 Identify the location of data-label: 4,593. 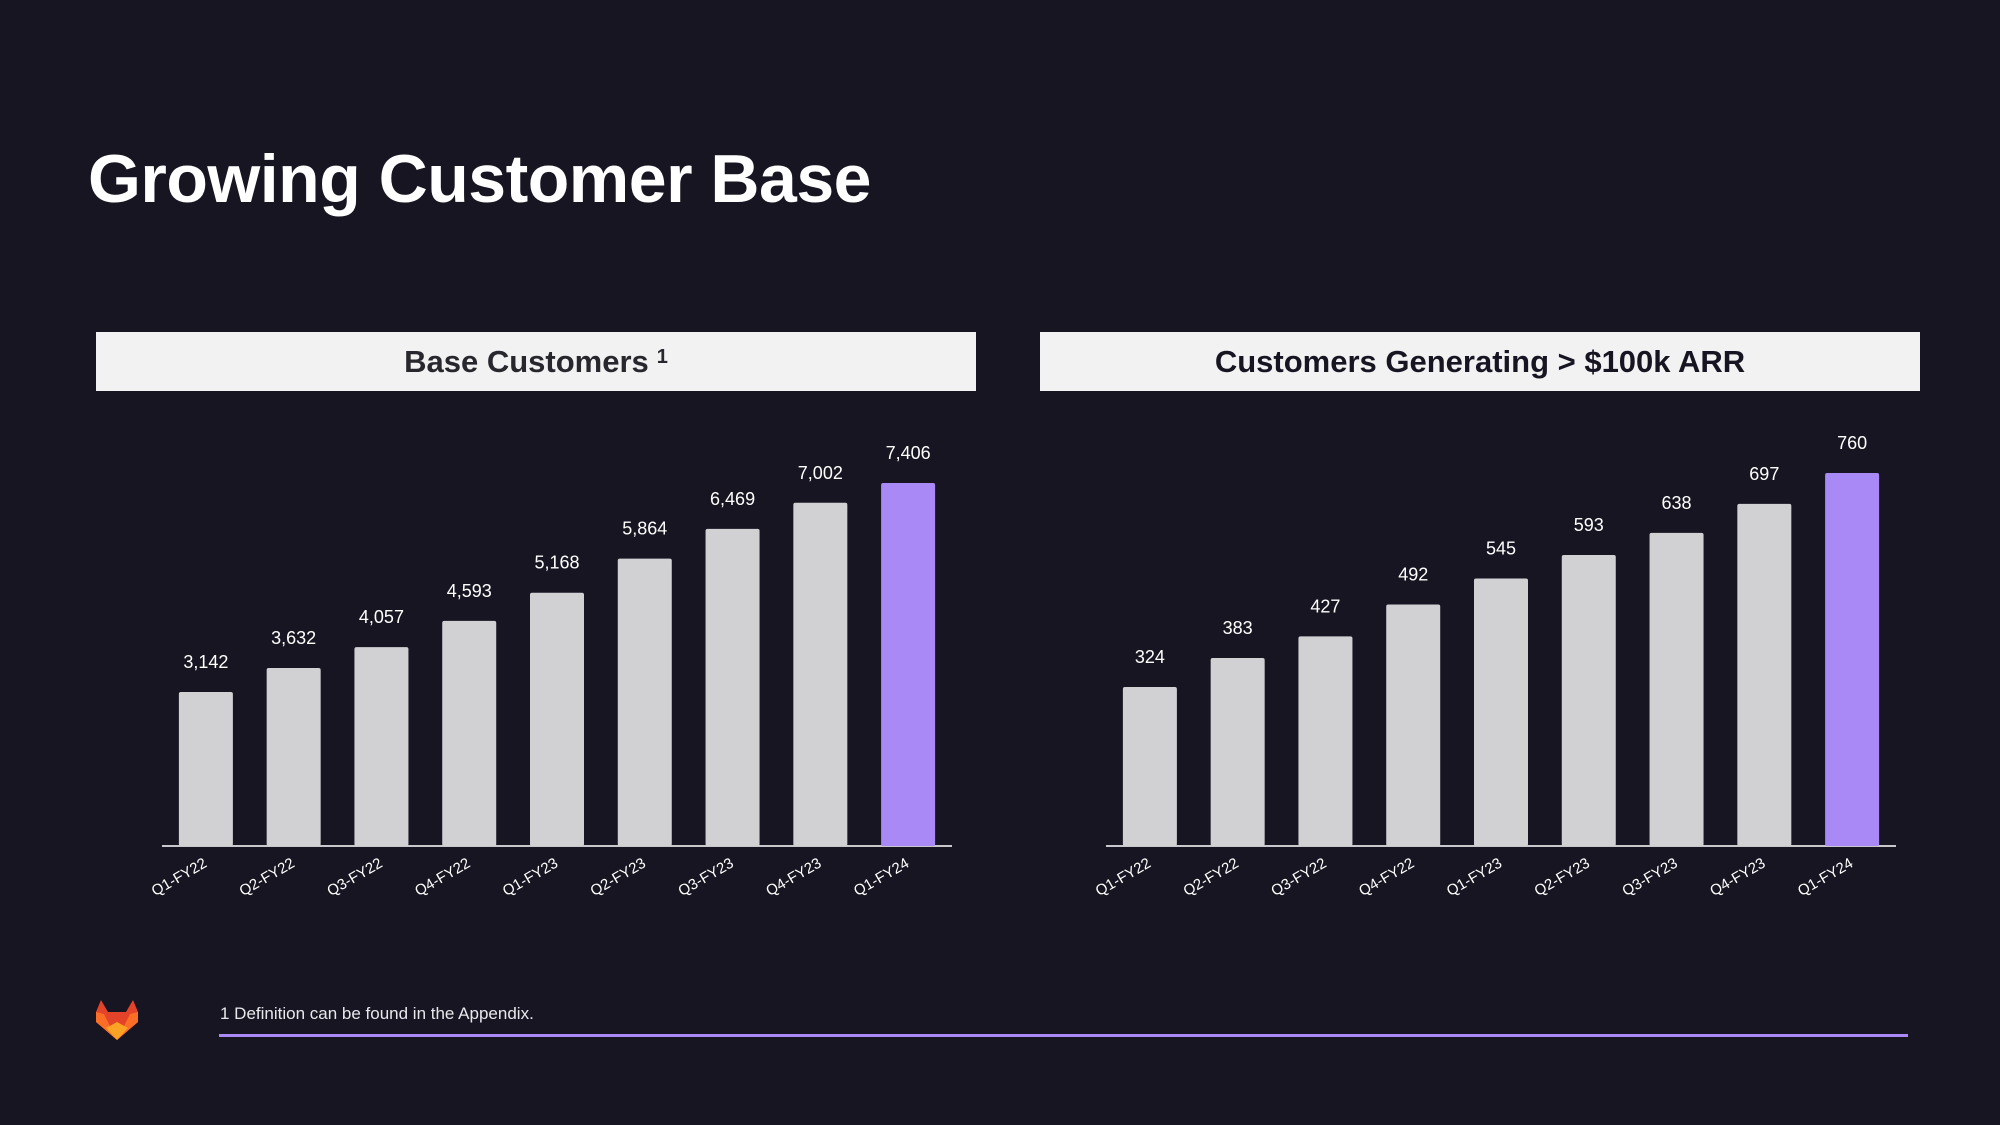
(469, 591).